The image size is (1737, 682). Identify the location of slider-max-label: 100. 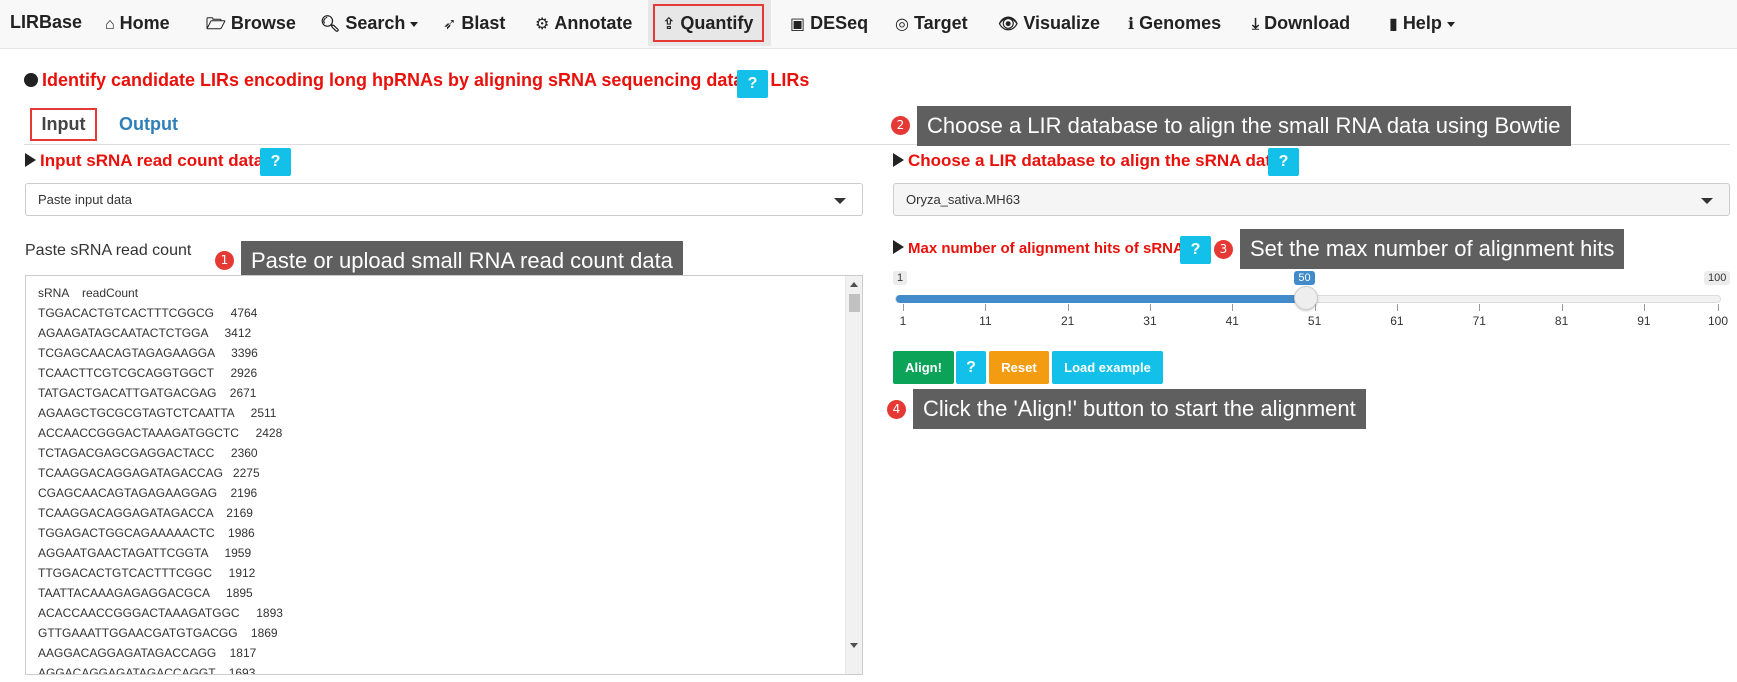
(1717, 278).